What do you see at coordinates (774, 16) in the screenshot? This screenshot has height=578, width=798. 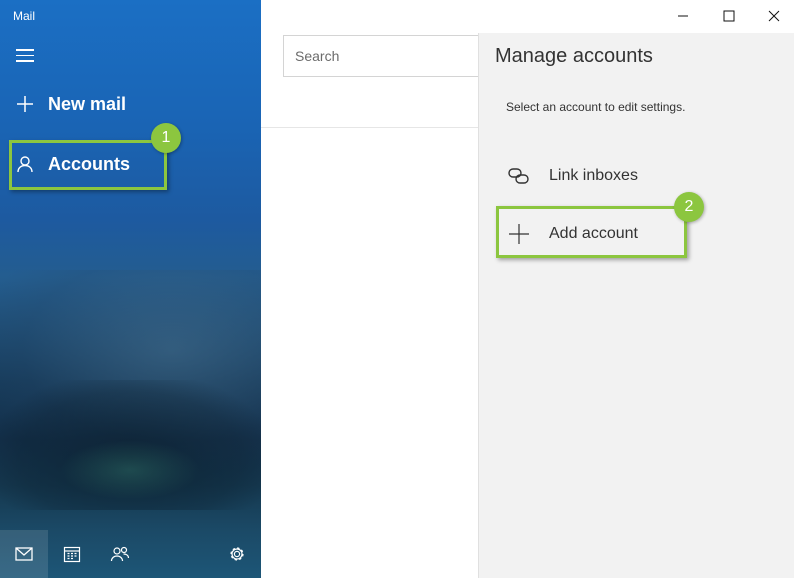 I see `close-icon` at bounding box center [774, 16].